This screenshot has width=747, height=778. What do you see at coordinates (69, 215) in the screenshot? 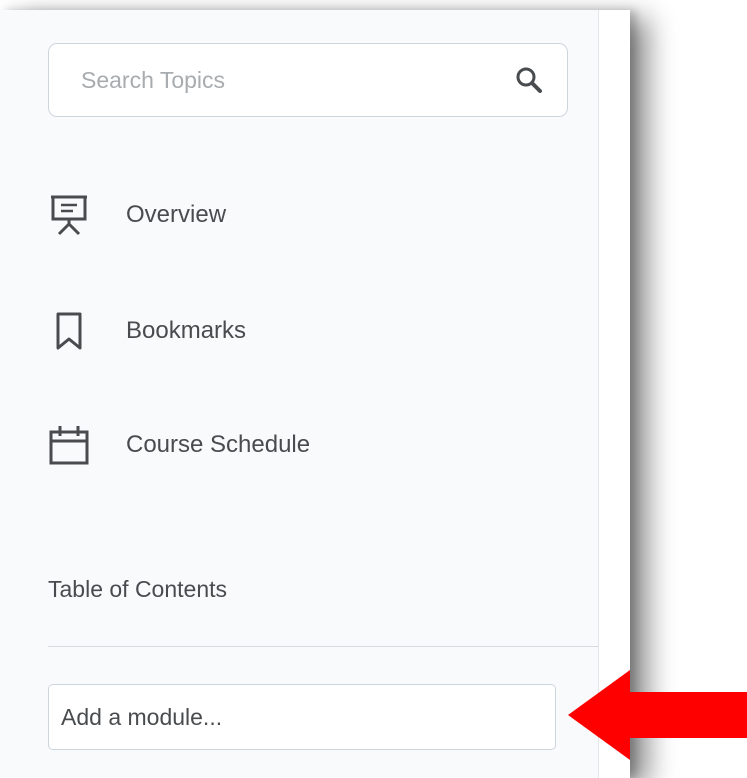
I see `presentation-icon` at bounding box center [69, 215].